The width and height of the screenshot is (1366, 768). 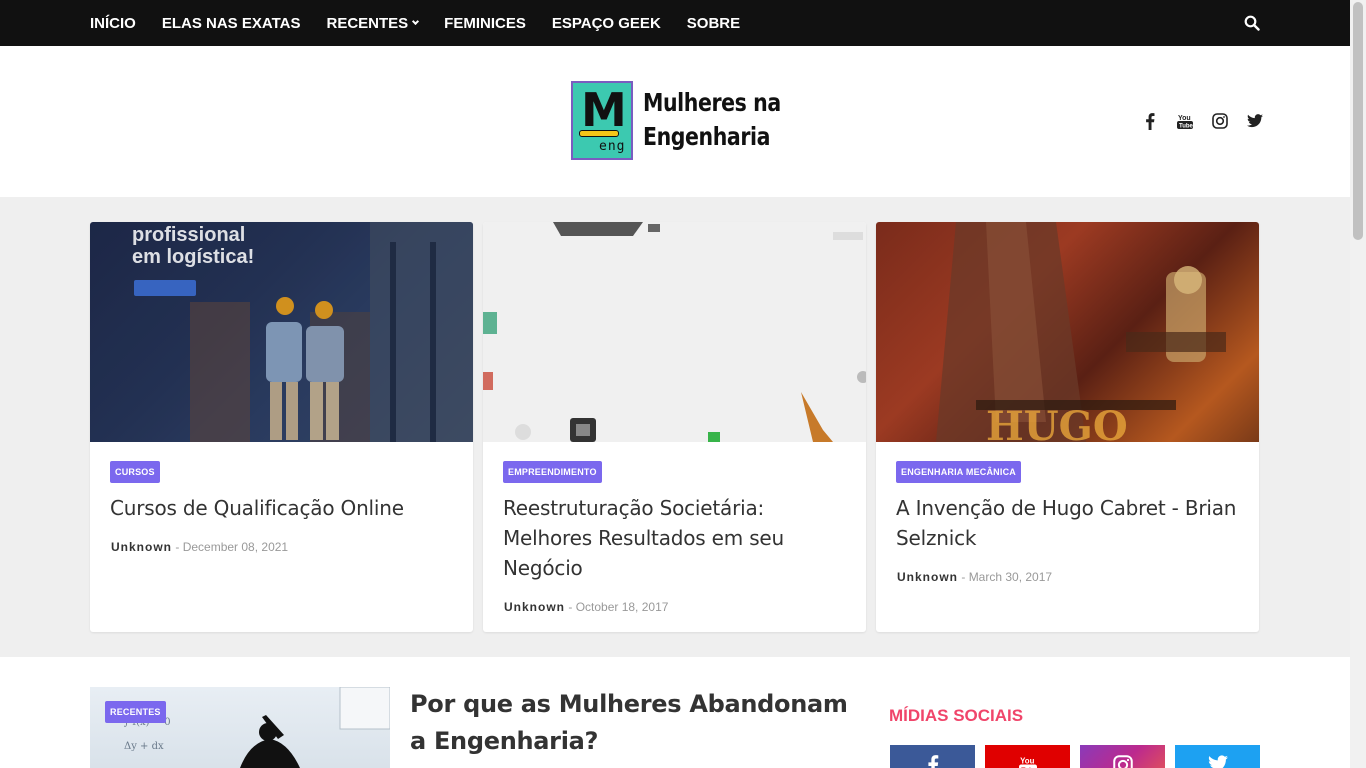 What do you see at coordinates (1067, 332) in the screenshot?
I see `post-thumbnail: HUGO` at bounding box center [1067, 332].